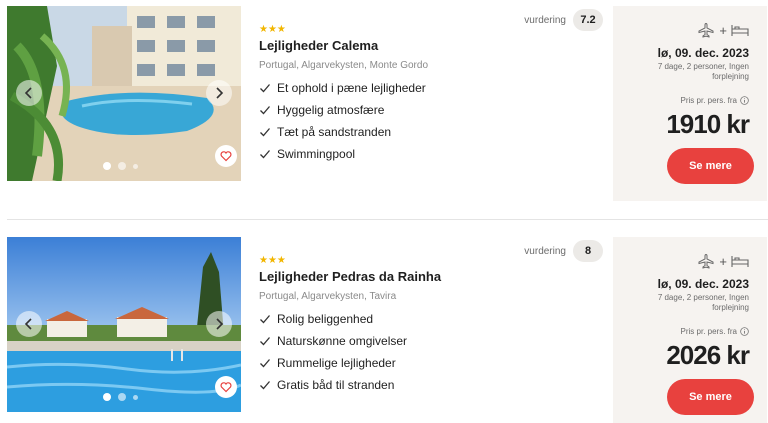 Image resolution: width=768 pixels, height=423 pixels. I want to click on hotel-location: PortugalAlgarvekystenMonte Gordo, so click(429, 65).